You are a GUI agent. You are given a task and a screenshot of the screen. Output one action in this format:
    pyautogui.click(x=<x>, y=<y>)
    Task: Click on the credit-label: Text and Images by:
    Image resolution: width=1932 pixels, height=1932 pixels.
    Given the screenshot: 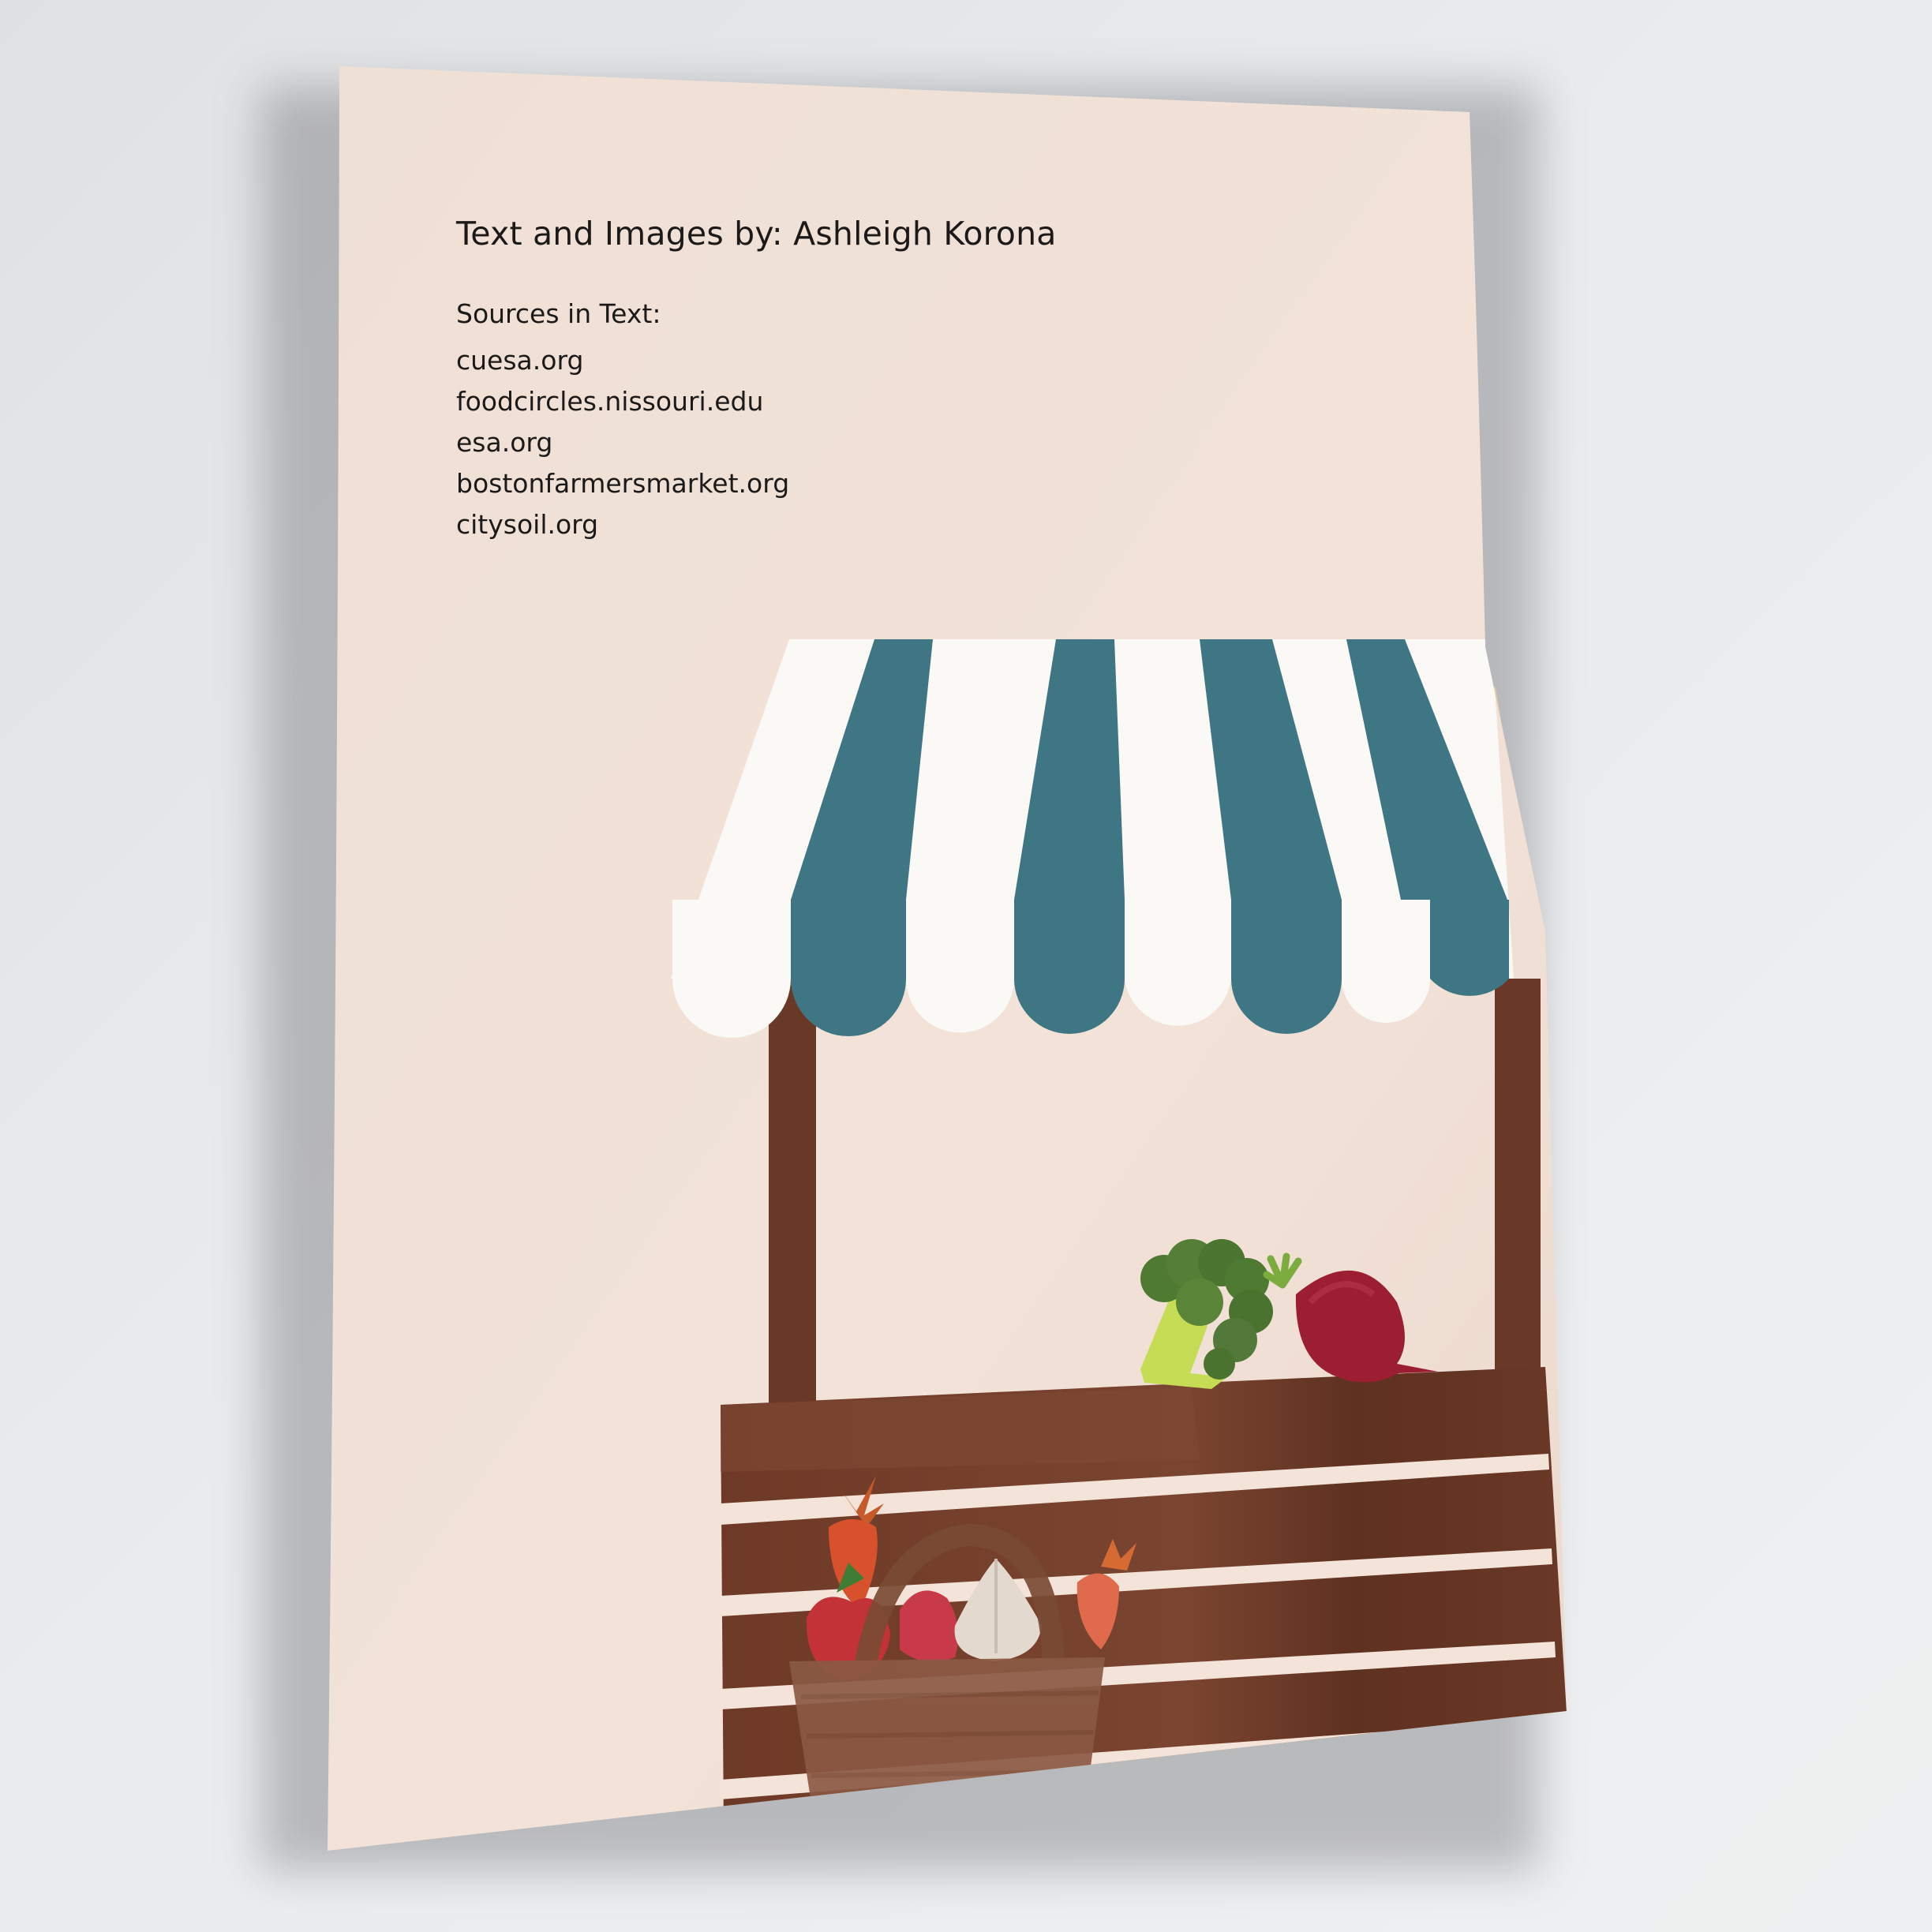 What is the action you would take?
    pyautogui.click(x=619, y=234)
    